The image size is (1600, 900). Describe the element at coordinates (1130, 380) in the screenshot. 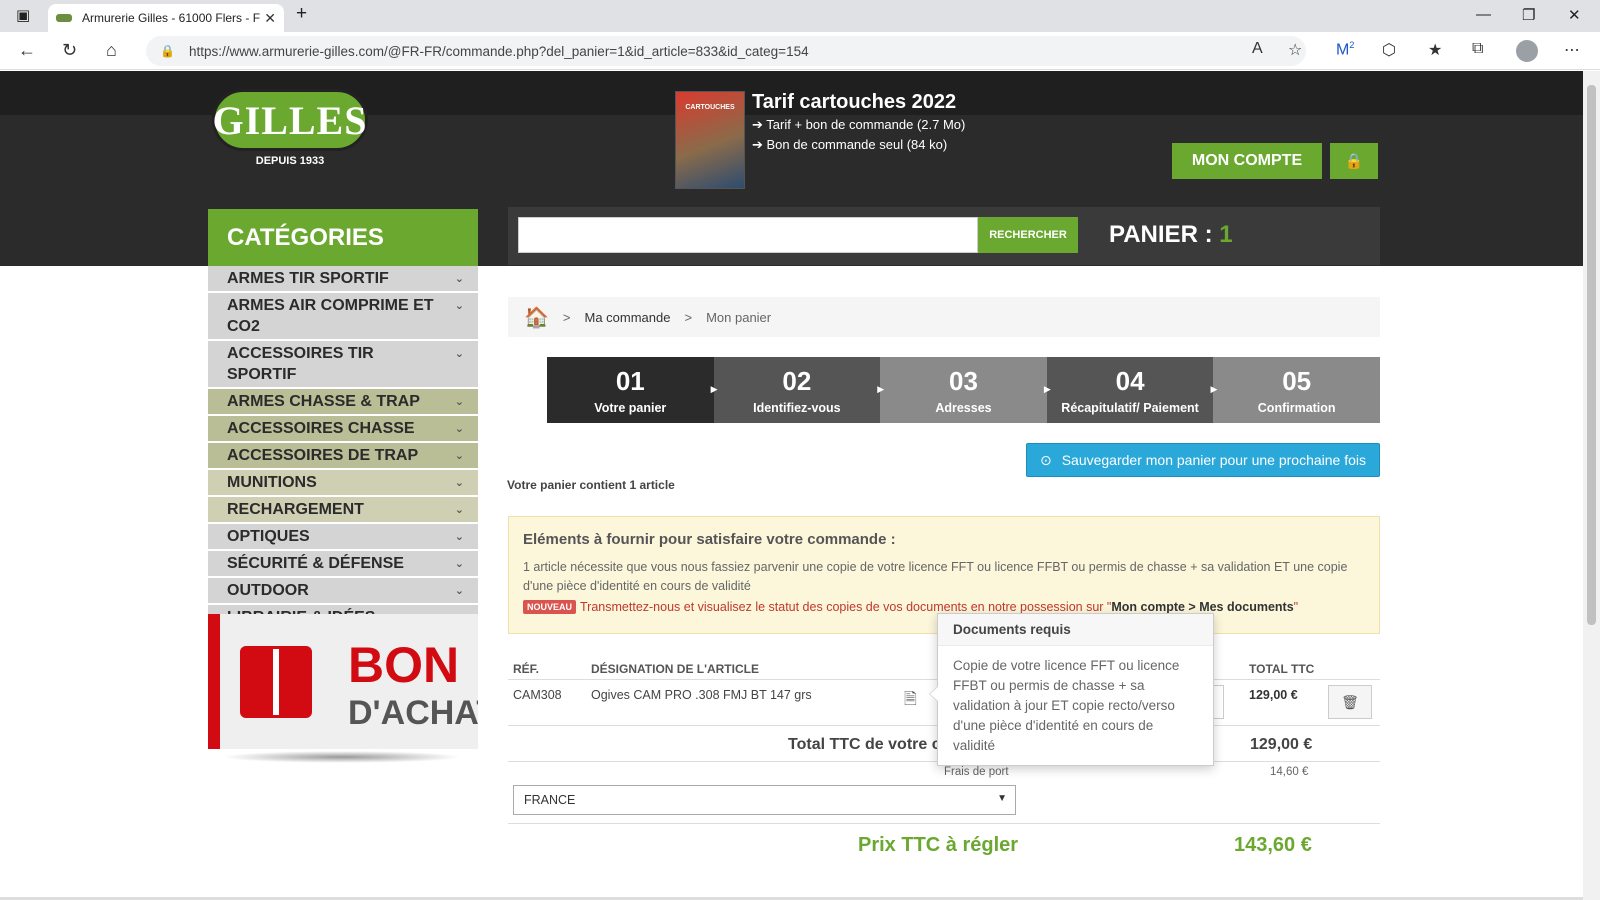

I see `step-number: 04` at that location.